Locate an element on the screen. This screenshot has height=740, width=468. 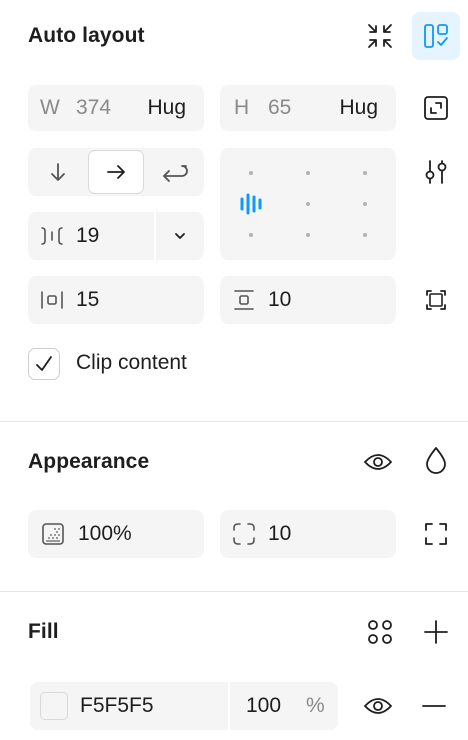
vertical-padding-value: 10 is located at coordinates (279, 300).